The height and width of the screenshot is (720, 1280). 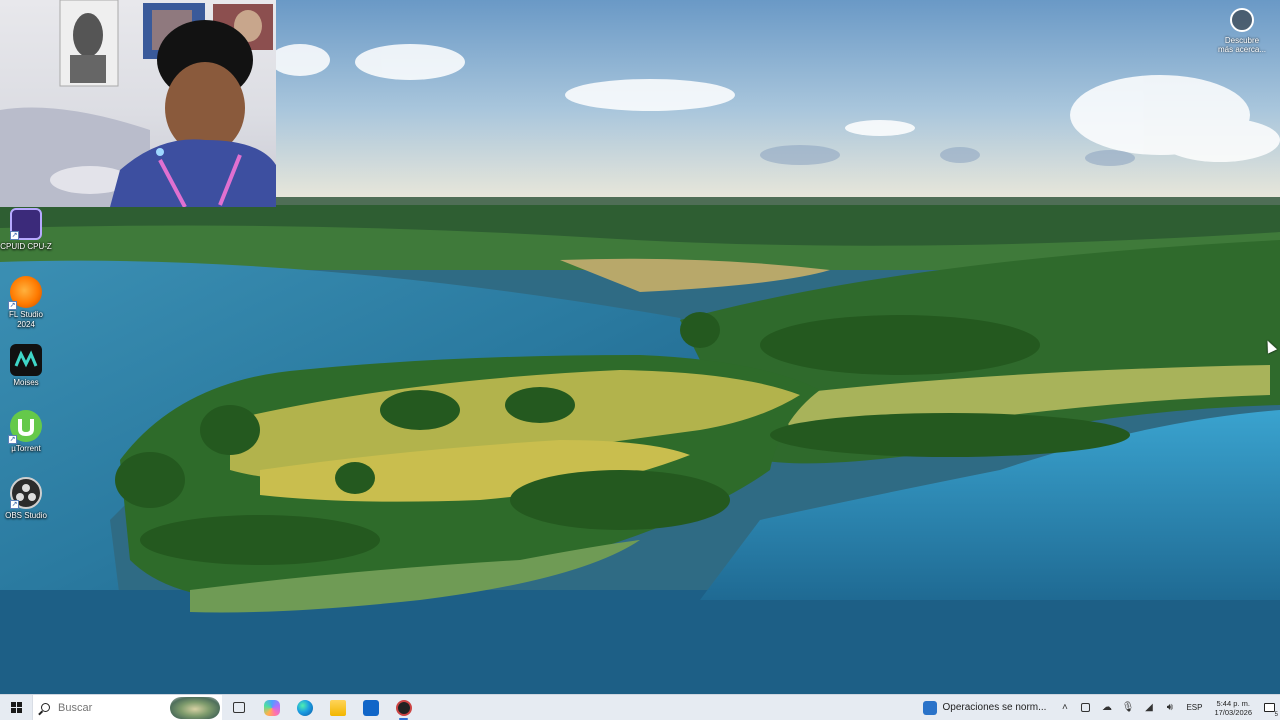 I want to click on news-widget-icon, so click(x=929, y=707).